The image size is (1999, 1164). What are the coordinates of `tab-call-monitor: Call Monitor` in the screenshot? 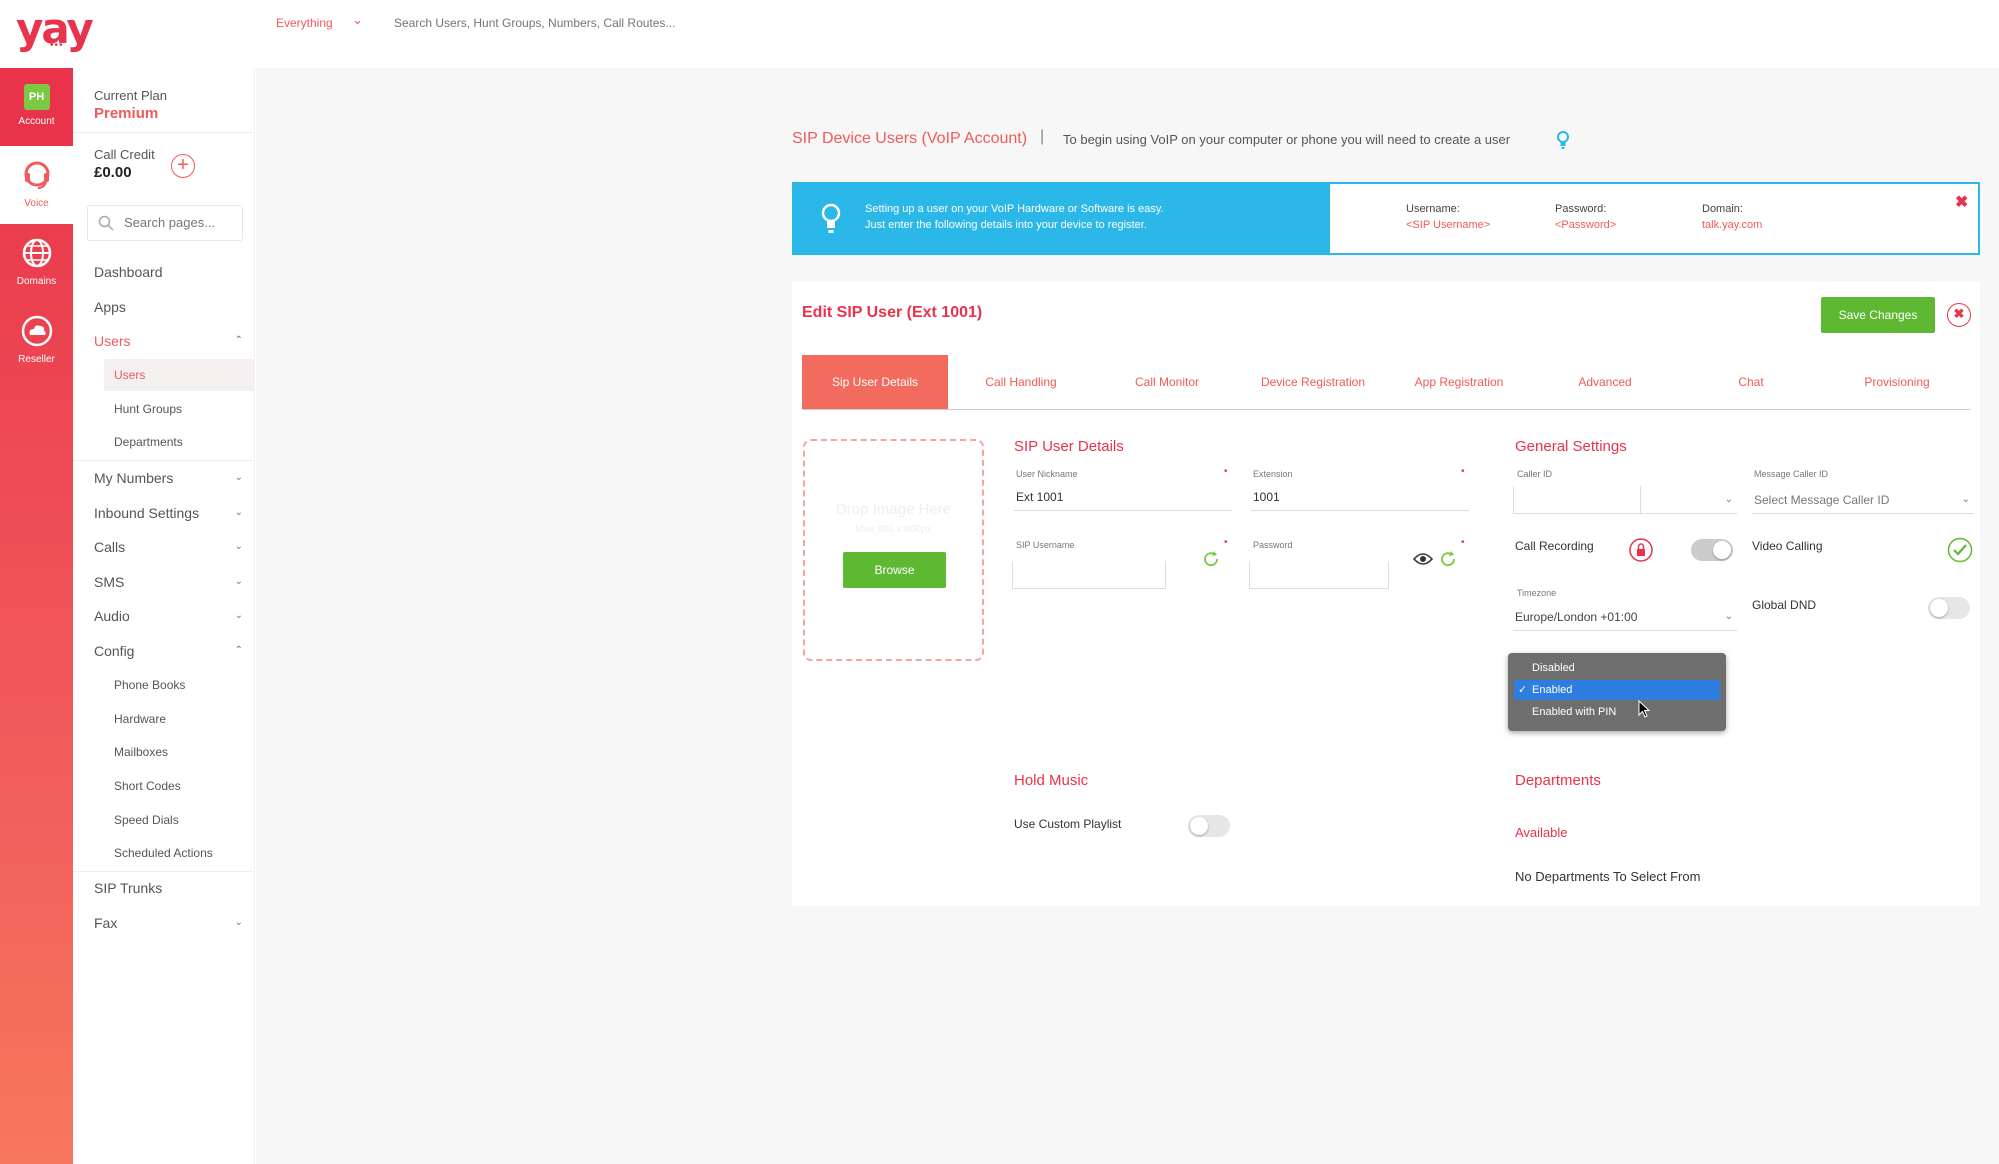 It's located at (1167, 382).